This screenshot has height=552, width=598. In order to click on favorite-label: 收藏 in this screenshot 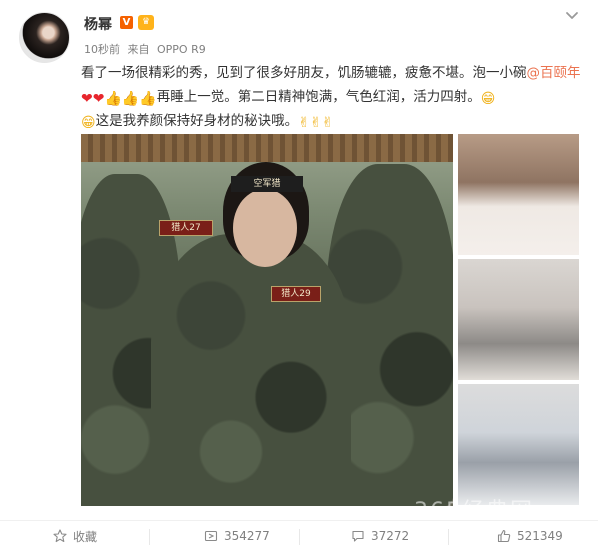, I will do `click(85, 536)`.